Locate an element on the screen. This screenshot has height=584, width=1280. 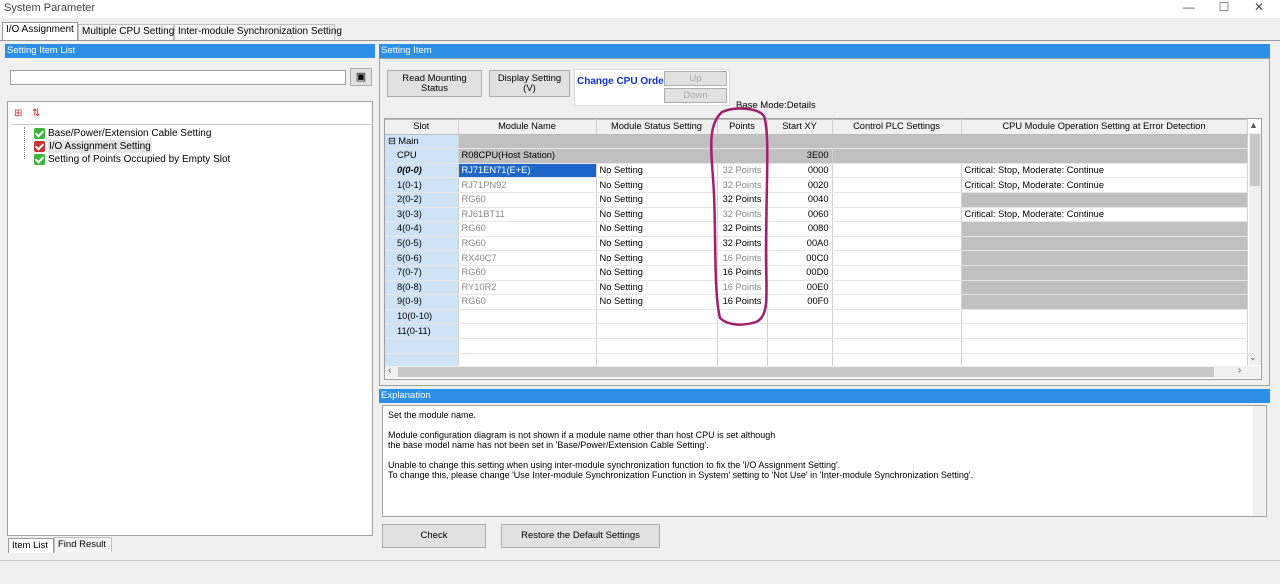
table-row: 4(0-4) RG60 No Setting 32 Points 0080 is located at coordinates (816, 229).